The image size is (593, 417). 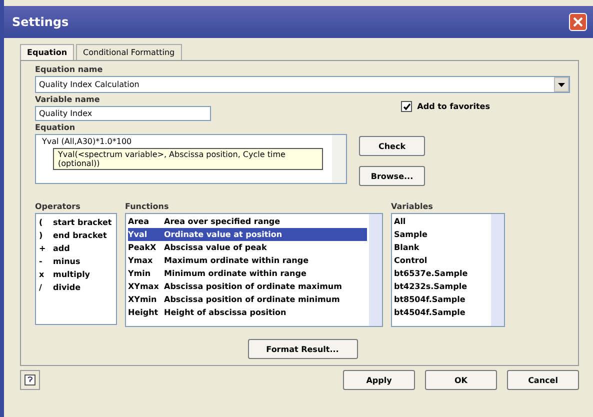 I want to click on dialog-button: Cancel, so click(x=543, y=380).